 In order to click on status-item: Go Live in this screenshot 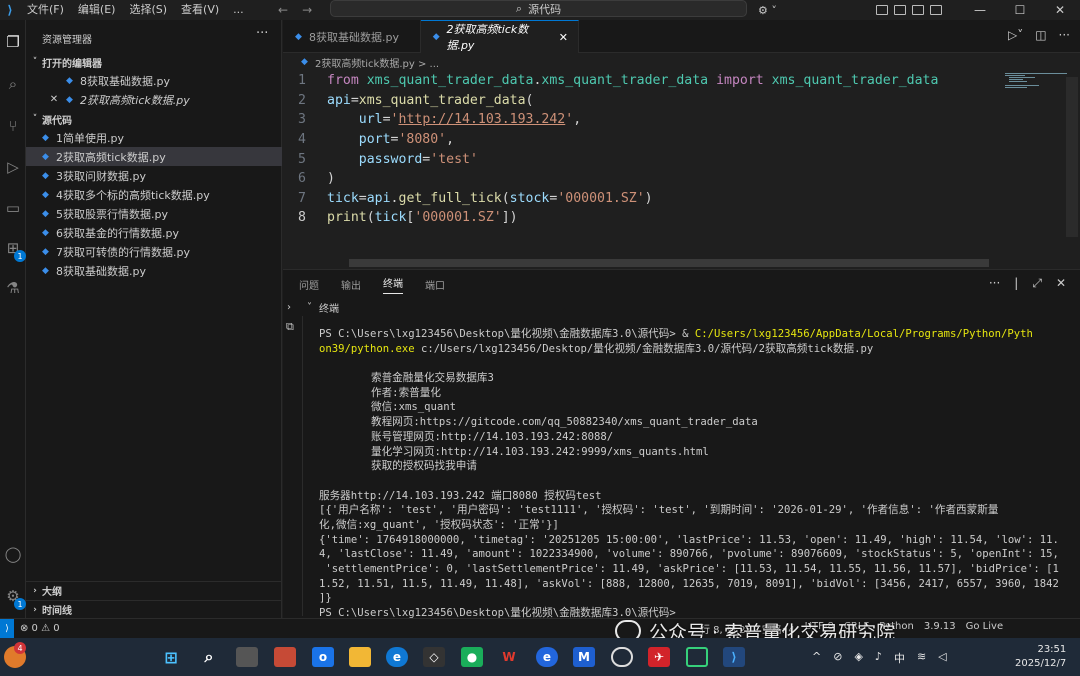, I will do `click(984, 628)`.